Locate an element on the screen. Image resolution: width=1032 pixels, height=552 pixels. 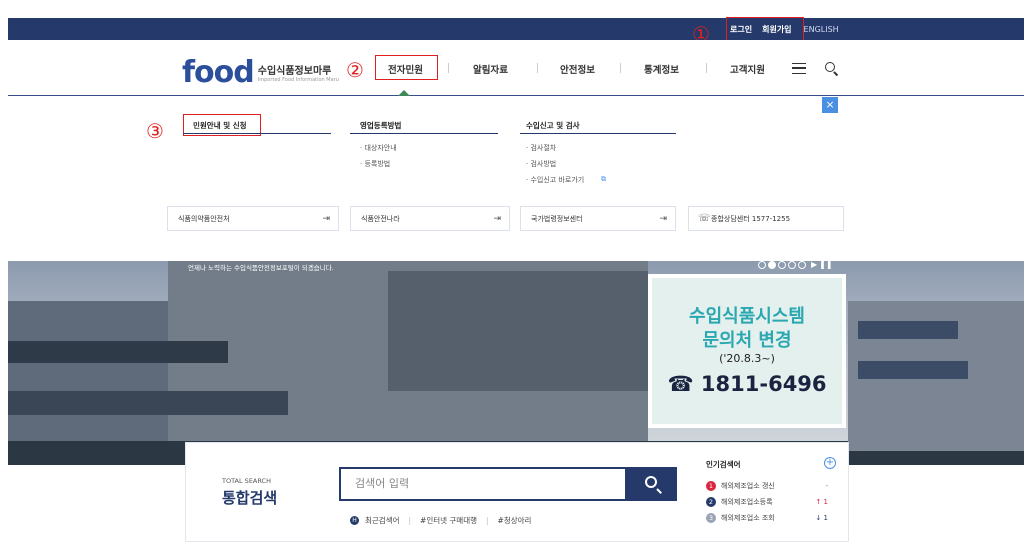
banner-line-3: ('20.8.3~) is located at coordinates (747, 358).